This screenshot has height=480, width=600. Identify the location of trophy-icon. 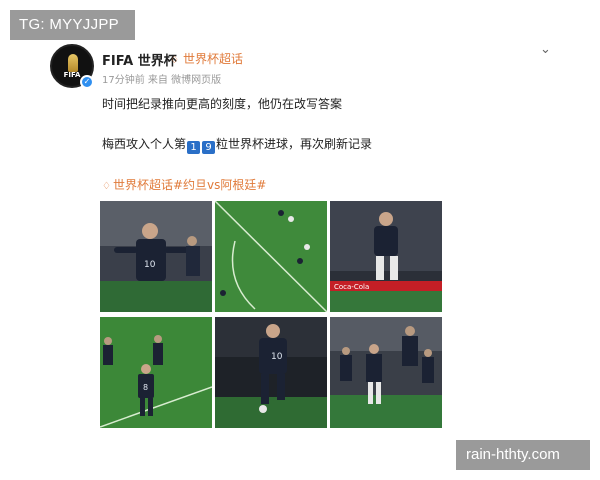
(73, 63).